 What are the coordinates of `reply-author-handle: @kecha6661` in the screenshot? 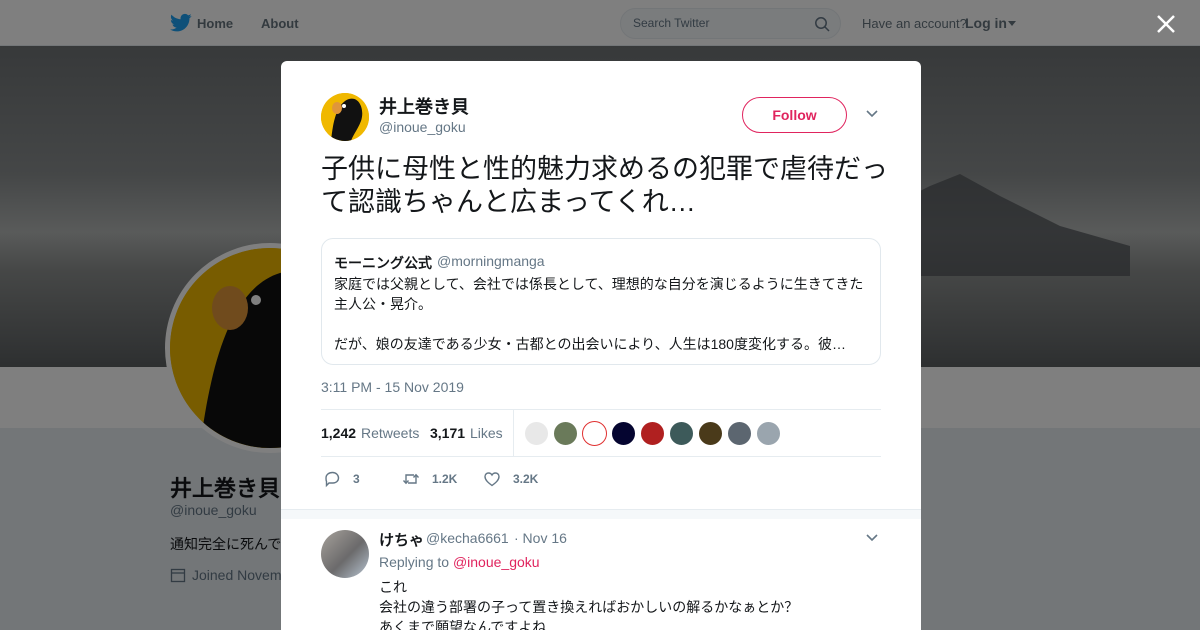 It's located at (467, 538).